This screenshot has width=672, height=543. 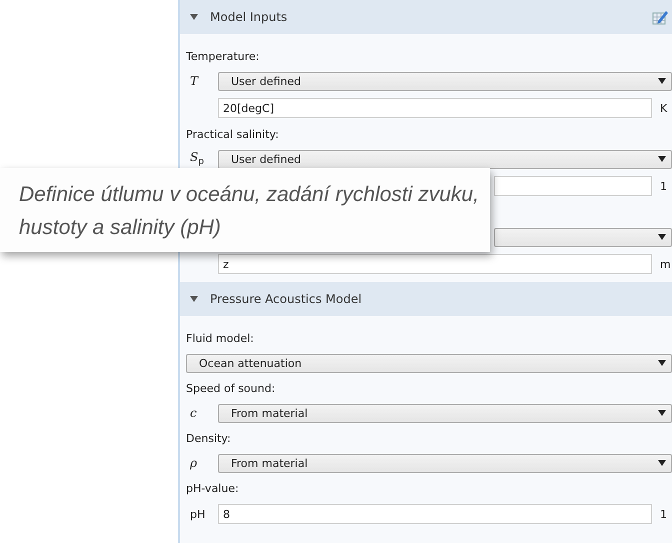 What do you see at coordinates (660, 17) in the screenshot?
I see `edit-icon` at bounding box center [660, 17].